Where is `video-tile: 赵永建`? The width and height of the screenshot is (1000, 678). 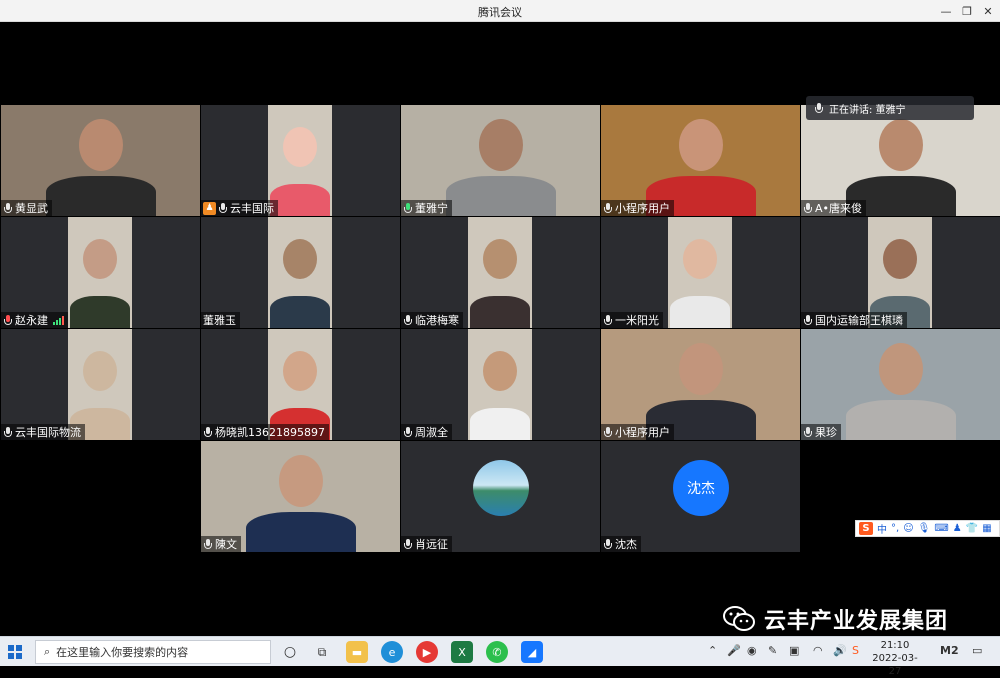
video-tile: 赵永建 is located at coordinates (100, 272).